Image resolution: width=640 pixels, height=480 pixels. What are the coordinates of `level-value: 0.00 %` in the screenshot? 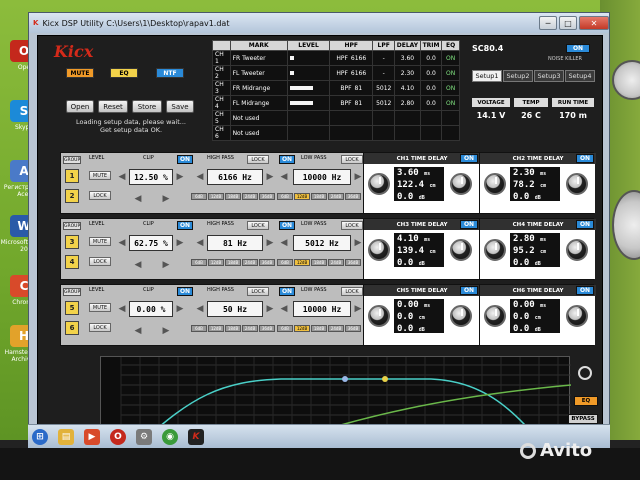 It's located at (151, 309).